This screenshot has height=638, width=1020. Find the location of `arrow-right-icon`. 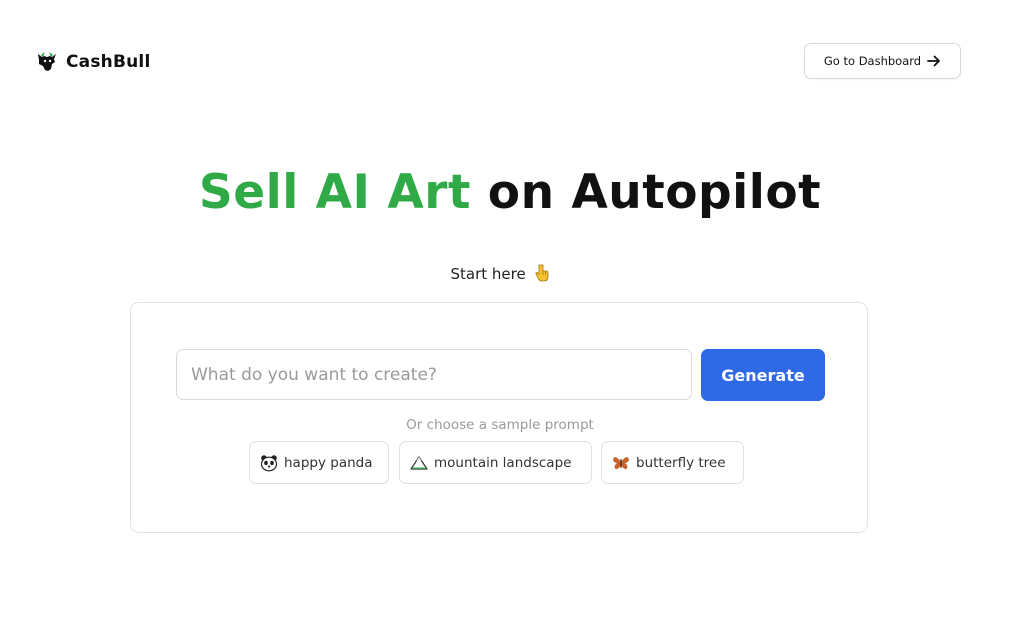

arrow-right-icon is located at coordinates (933, 61).